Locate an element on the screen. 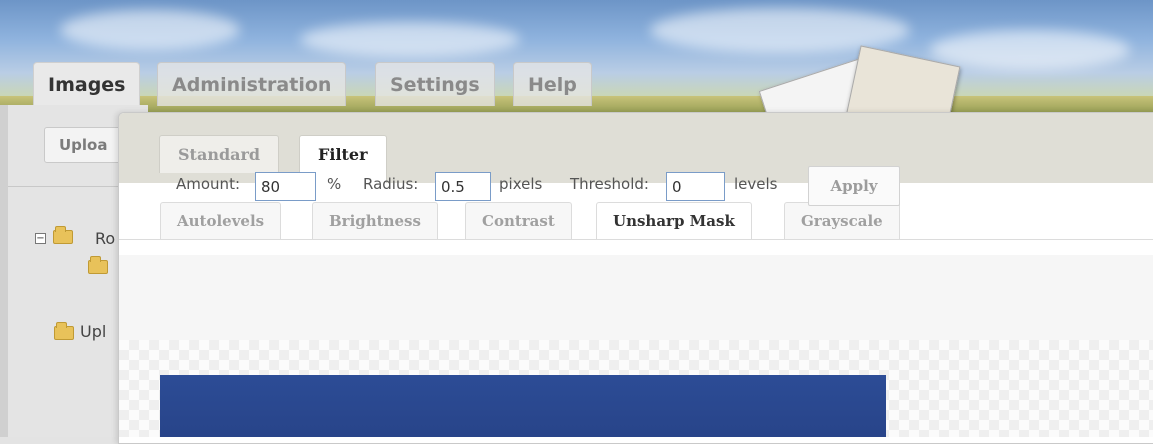 Image resolution: width=1153 pixels, height=444 pixels. filter-tab-brightness: Brightness is located at coordinates (375, 221).